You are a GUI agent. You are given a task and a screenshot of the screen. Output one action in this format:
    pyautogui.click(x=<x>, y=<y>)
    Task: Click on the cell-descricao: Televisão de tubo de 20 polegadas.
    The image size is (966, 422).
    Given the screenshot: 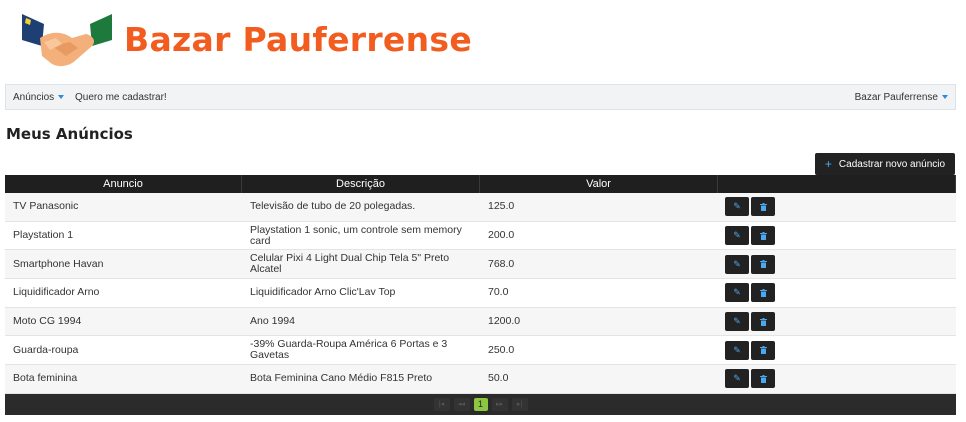 What is the action you would take?
    pyautogui.click(x=361, y=207)
    